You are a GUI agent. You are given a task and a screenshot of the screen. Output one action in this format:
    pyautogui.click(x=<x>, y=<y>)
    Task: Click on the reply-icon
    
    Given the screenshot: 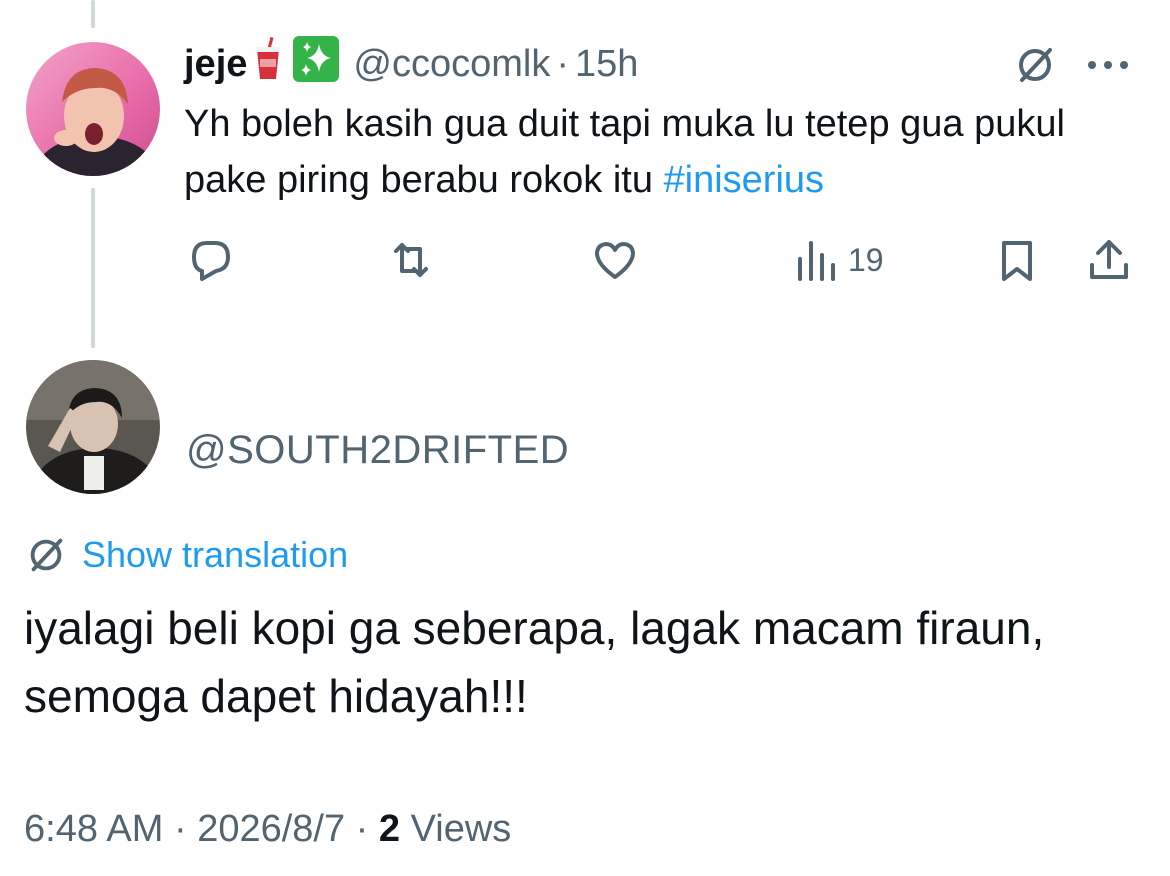 What is the action you would take?
    pyautogui.click(x=211, y=261)
    